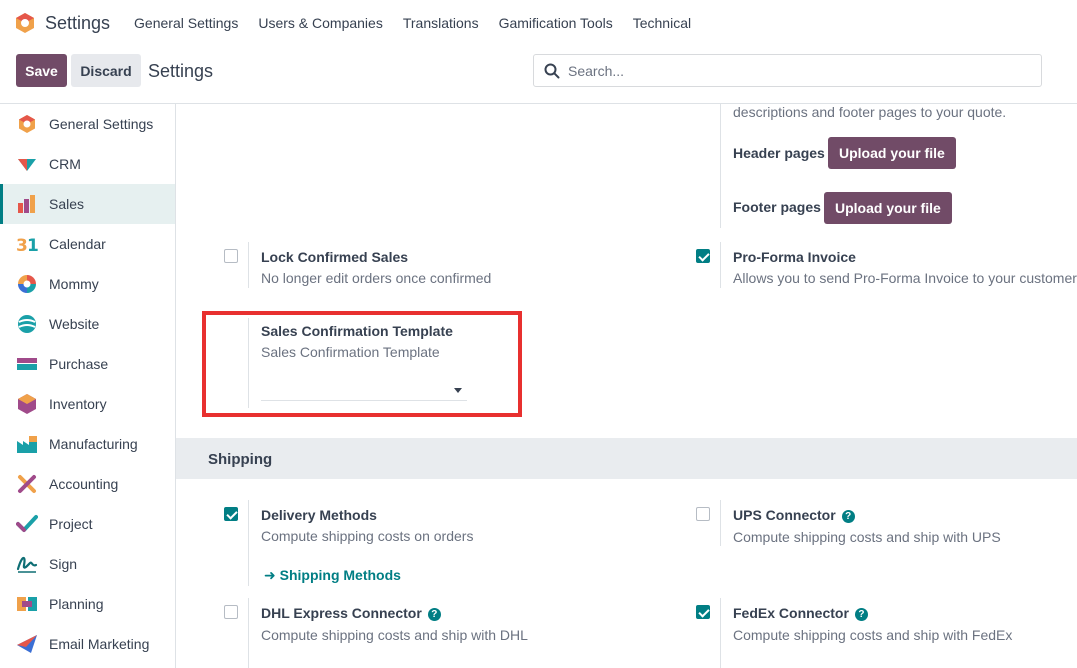 This screenshot has width=1077, height=668. I want to click on shipping-methods-link-label: Shipping Methods, so click(340, 575).